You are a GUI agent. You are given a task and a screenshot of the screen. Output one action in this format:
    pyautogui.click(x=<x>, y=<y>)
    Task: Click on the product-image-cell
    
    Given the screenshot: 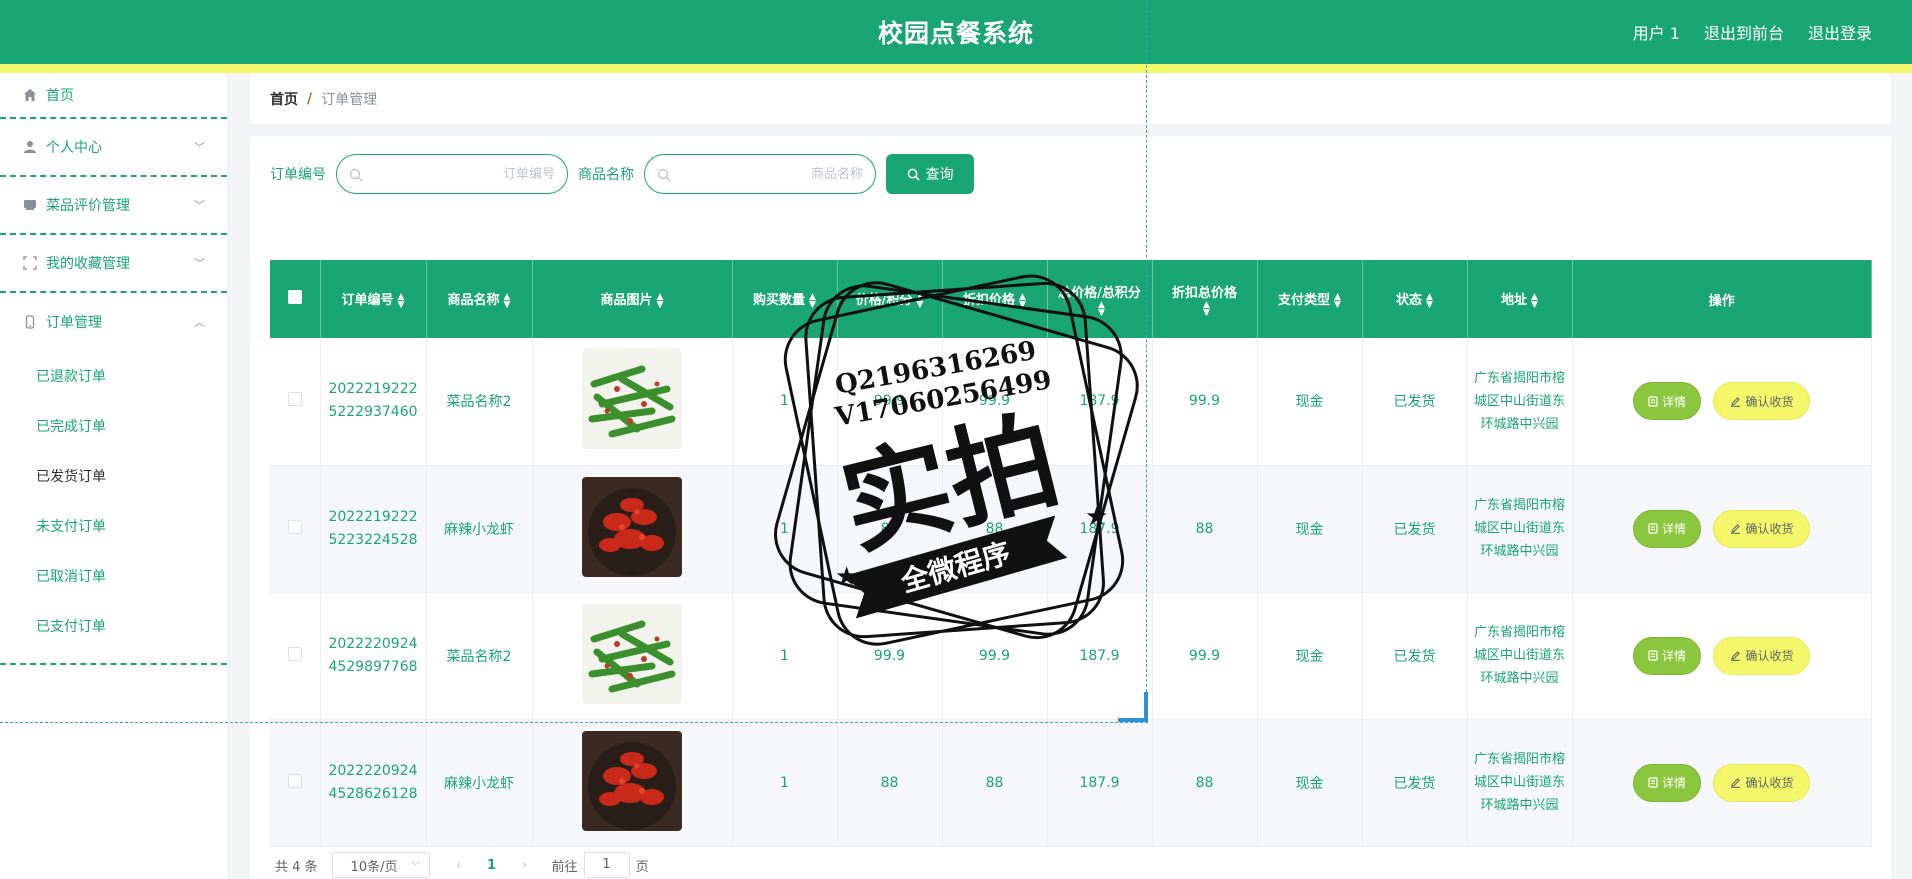 What is the action you would take?
    pyautogui.click(x=632, y=656)
    